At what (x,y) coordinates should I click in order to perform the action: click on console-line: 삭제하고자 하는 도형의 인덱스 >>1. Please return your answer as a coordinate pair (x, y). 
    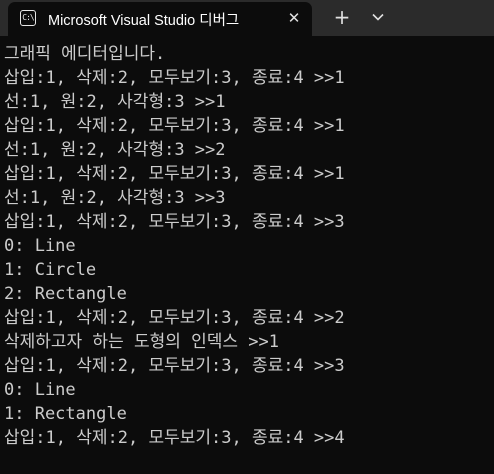
    Looking at the image, I should click on (141, 342).